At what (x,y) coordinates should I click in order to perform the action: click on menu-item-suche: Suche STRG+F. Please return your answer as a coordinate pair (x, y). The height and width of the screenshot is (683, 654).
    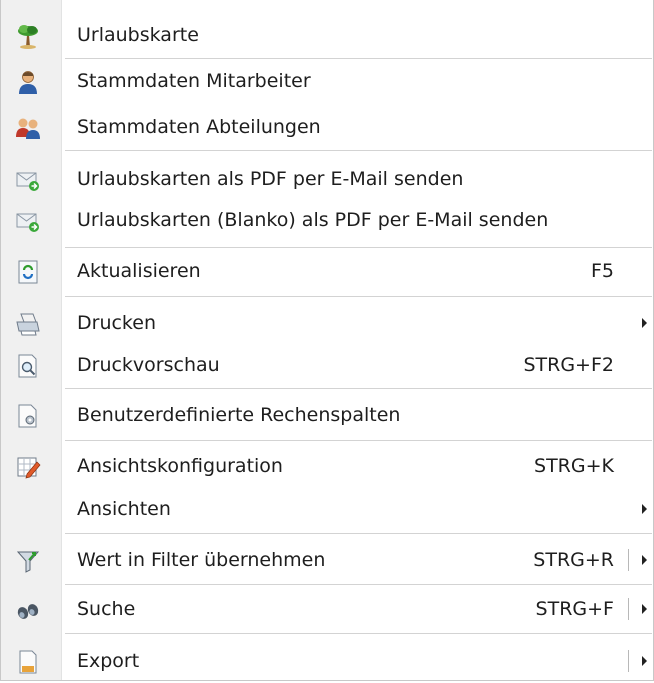
    Looking at the image, I should click on (327, 609).